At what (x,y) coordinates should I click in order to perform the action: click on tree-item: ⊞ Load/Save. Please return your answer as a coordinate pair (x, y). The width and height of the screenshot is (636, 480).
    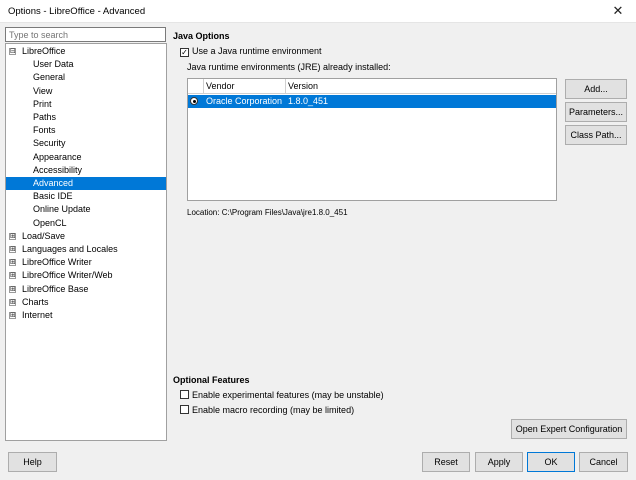
    Looking at the image, I should click on (86, 236).